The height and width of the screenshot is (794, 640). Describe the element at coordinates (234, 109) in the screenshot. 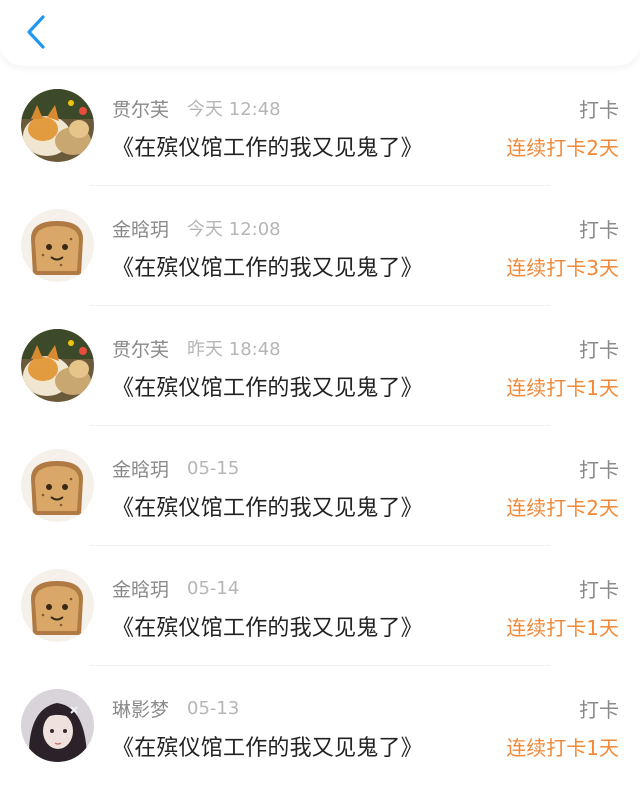

I see `timestamp: 今天 12:48` at that location.